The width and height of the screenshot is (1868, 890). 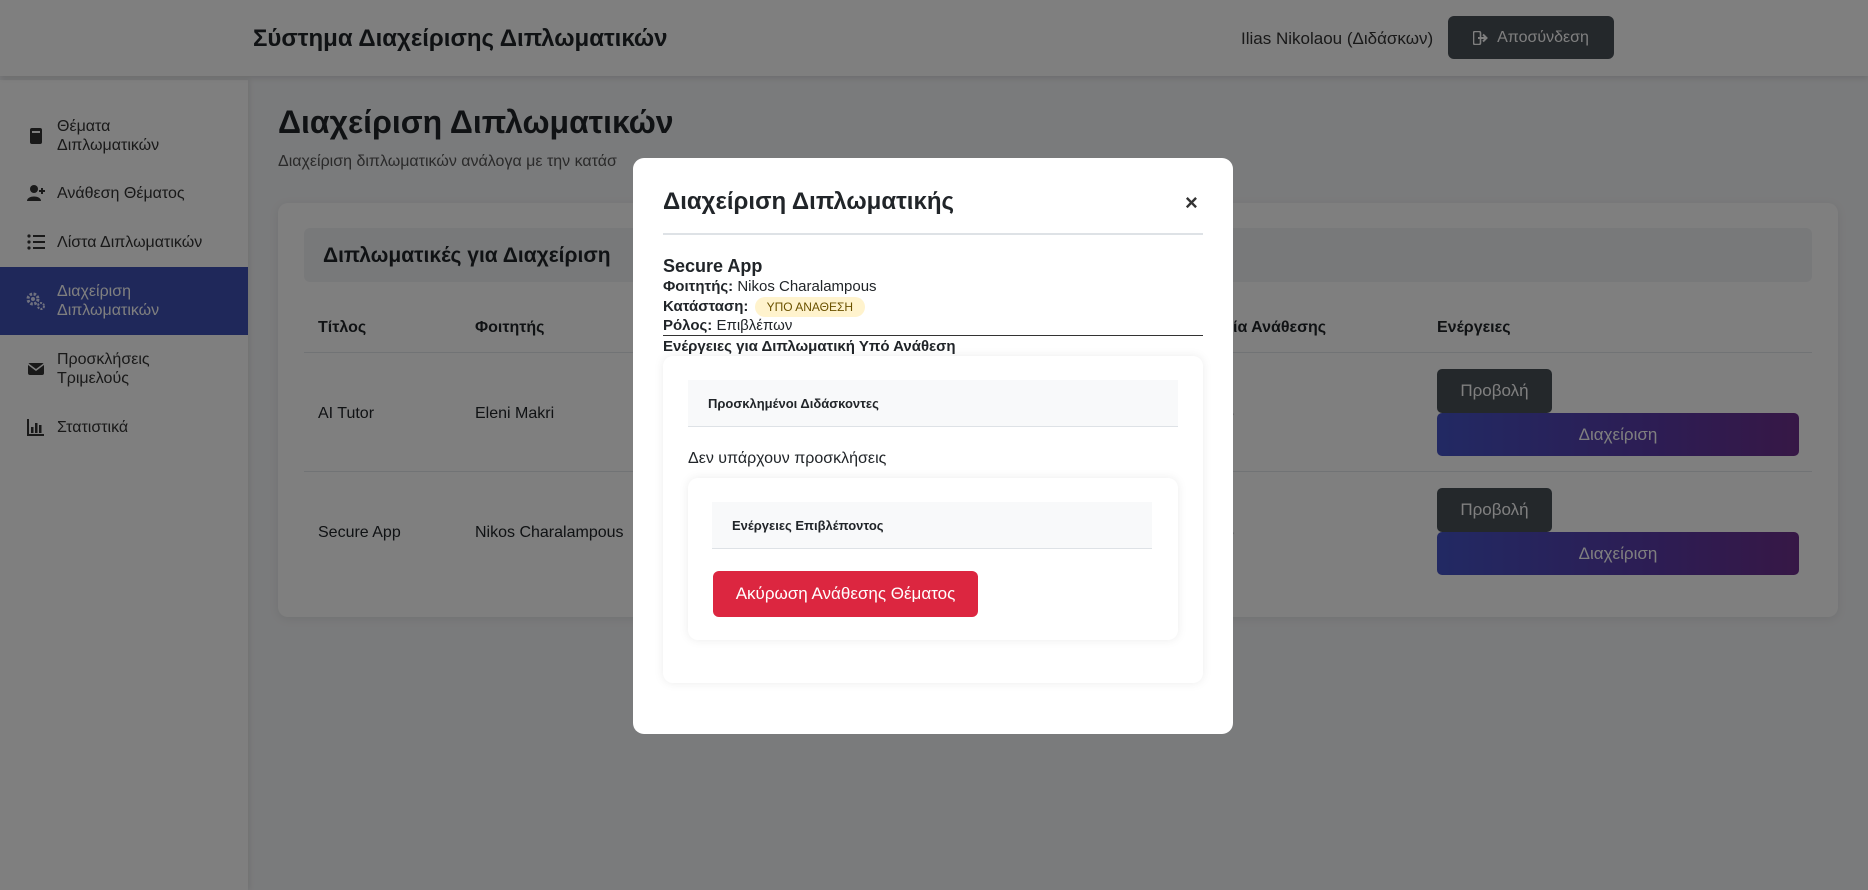 I want to click on status-line: Κατάσταση: ΥΠΟ ΑΝΑΘΕΣΗ, so click(x=764, y=307).